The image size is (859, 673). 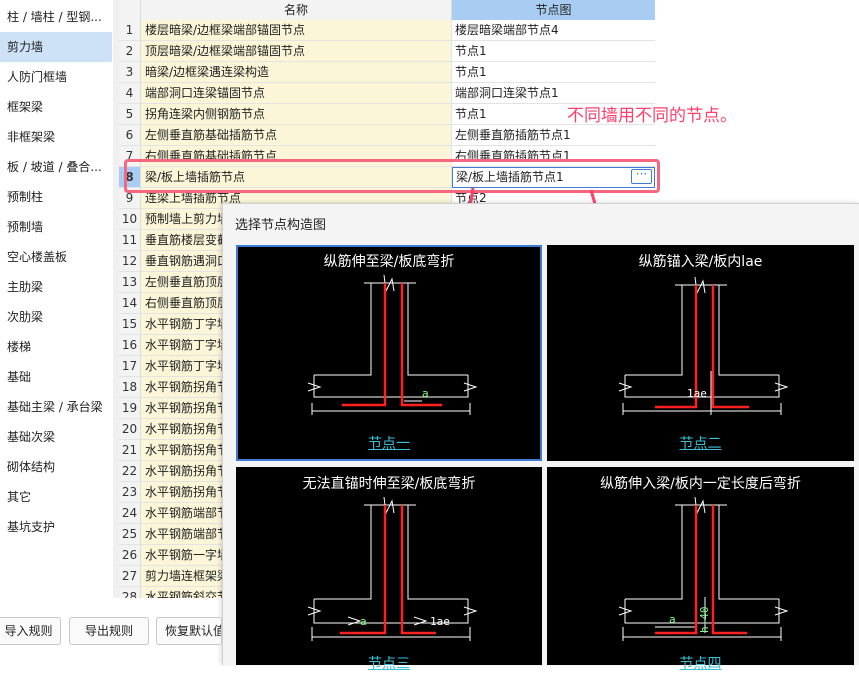 What do you see at coordinates (392, 344) in the screenshot?
I see `node-1-diagram: a` at bounding box center [392, 344].